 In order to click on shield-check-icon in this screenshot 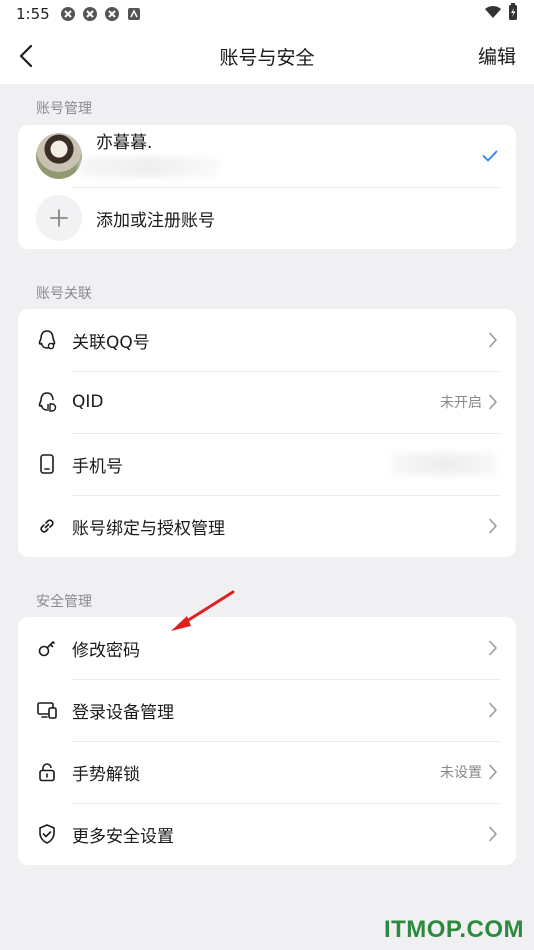, I will do `click(47, 834)`.